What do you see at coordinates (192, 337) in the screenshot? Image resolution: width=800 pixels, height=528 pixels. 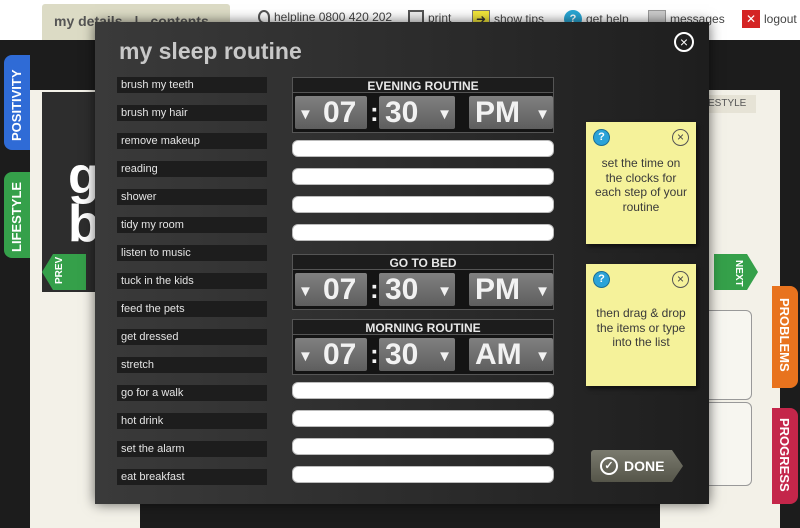 I see `routine-item: get dressed` at bounding box center [192, 337].